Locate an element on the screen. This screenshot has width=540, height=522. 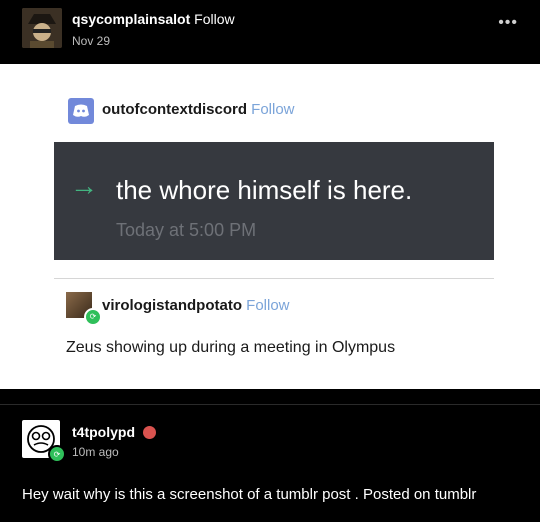
reblog-time: 10m ago is located at coordinates (95, 452).